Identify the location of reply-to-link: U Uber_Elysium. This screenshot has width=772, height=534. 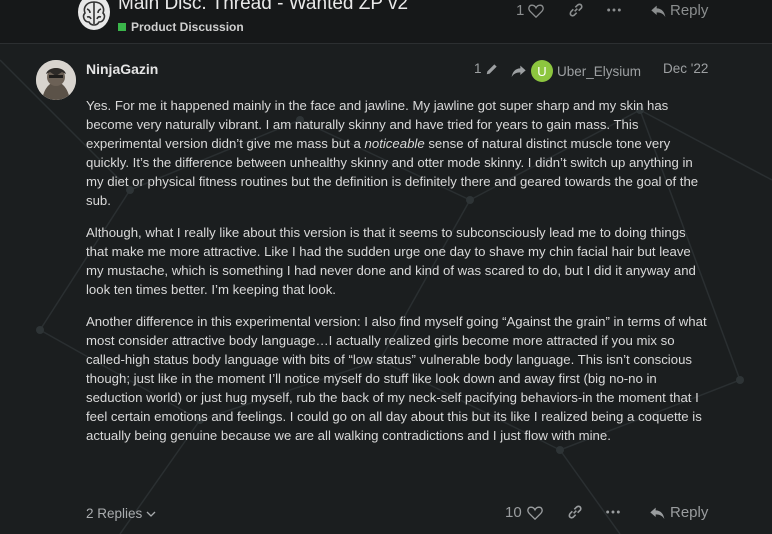
(576, 71).